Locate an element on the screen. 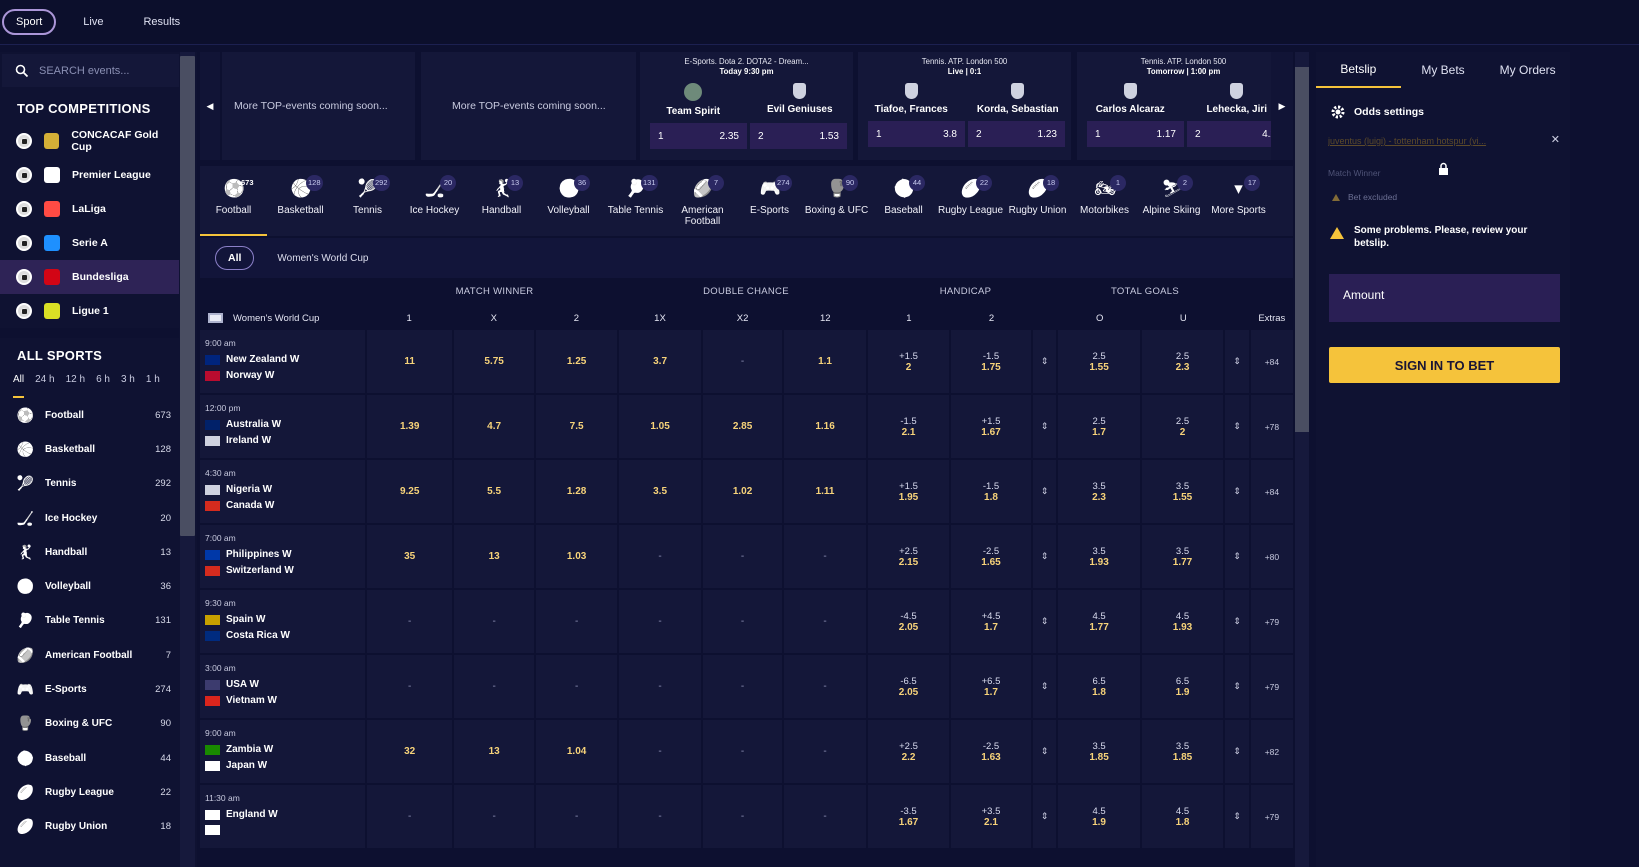  odds-cell-with-line: +2.5 2.15 is located at coordinates (908, 556).